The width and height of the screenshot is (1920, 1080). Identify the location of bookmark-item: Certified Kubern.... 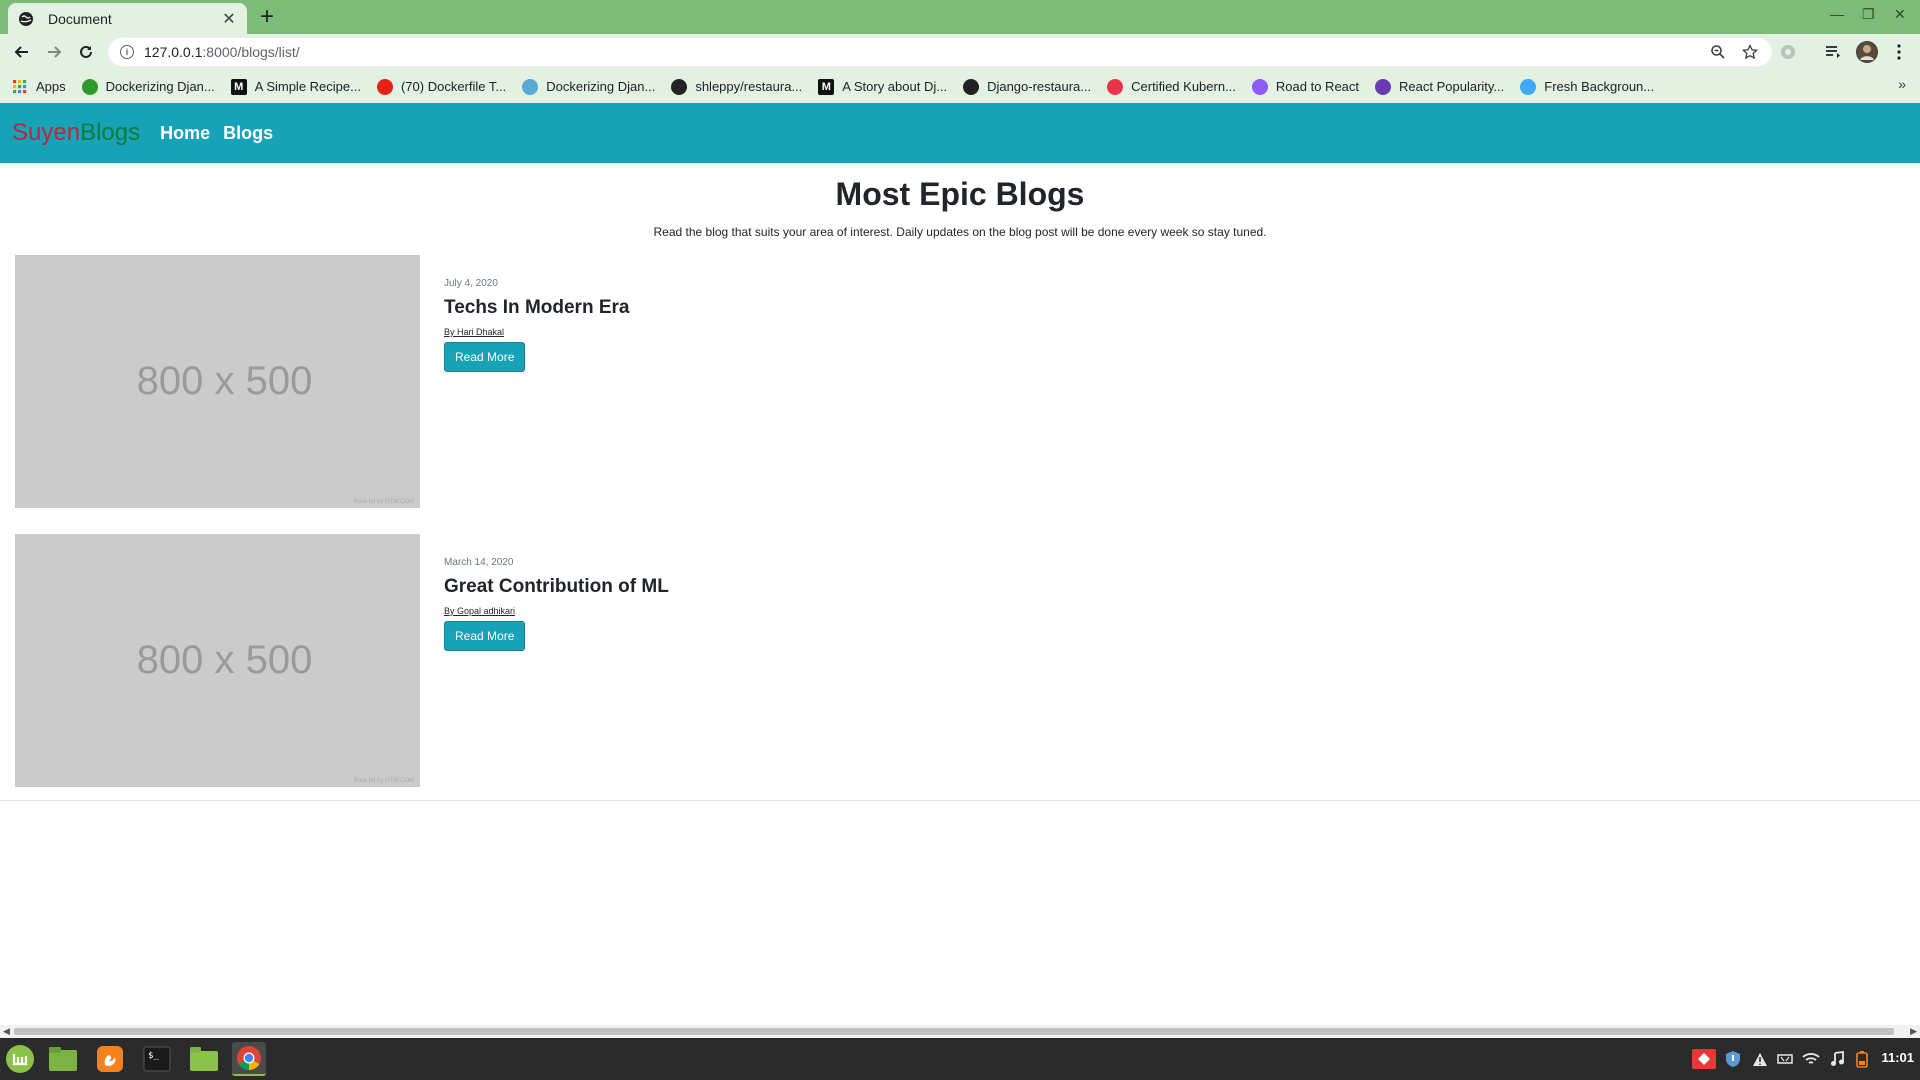
(1171, 86).